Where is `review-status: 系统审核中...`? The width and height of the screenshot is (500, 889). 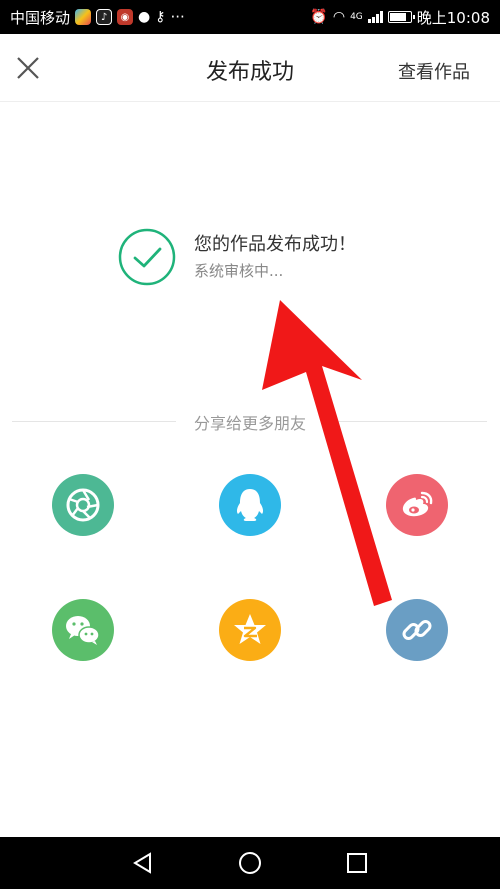 review-status: 系统审核中... is located at coordinates (239, 271).